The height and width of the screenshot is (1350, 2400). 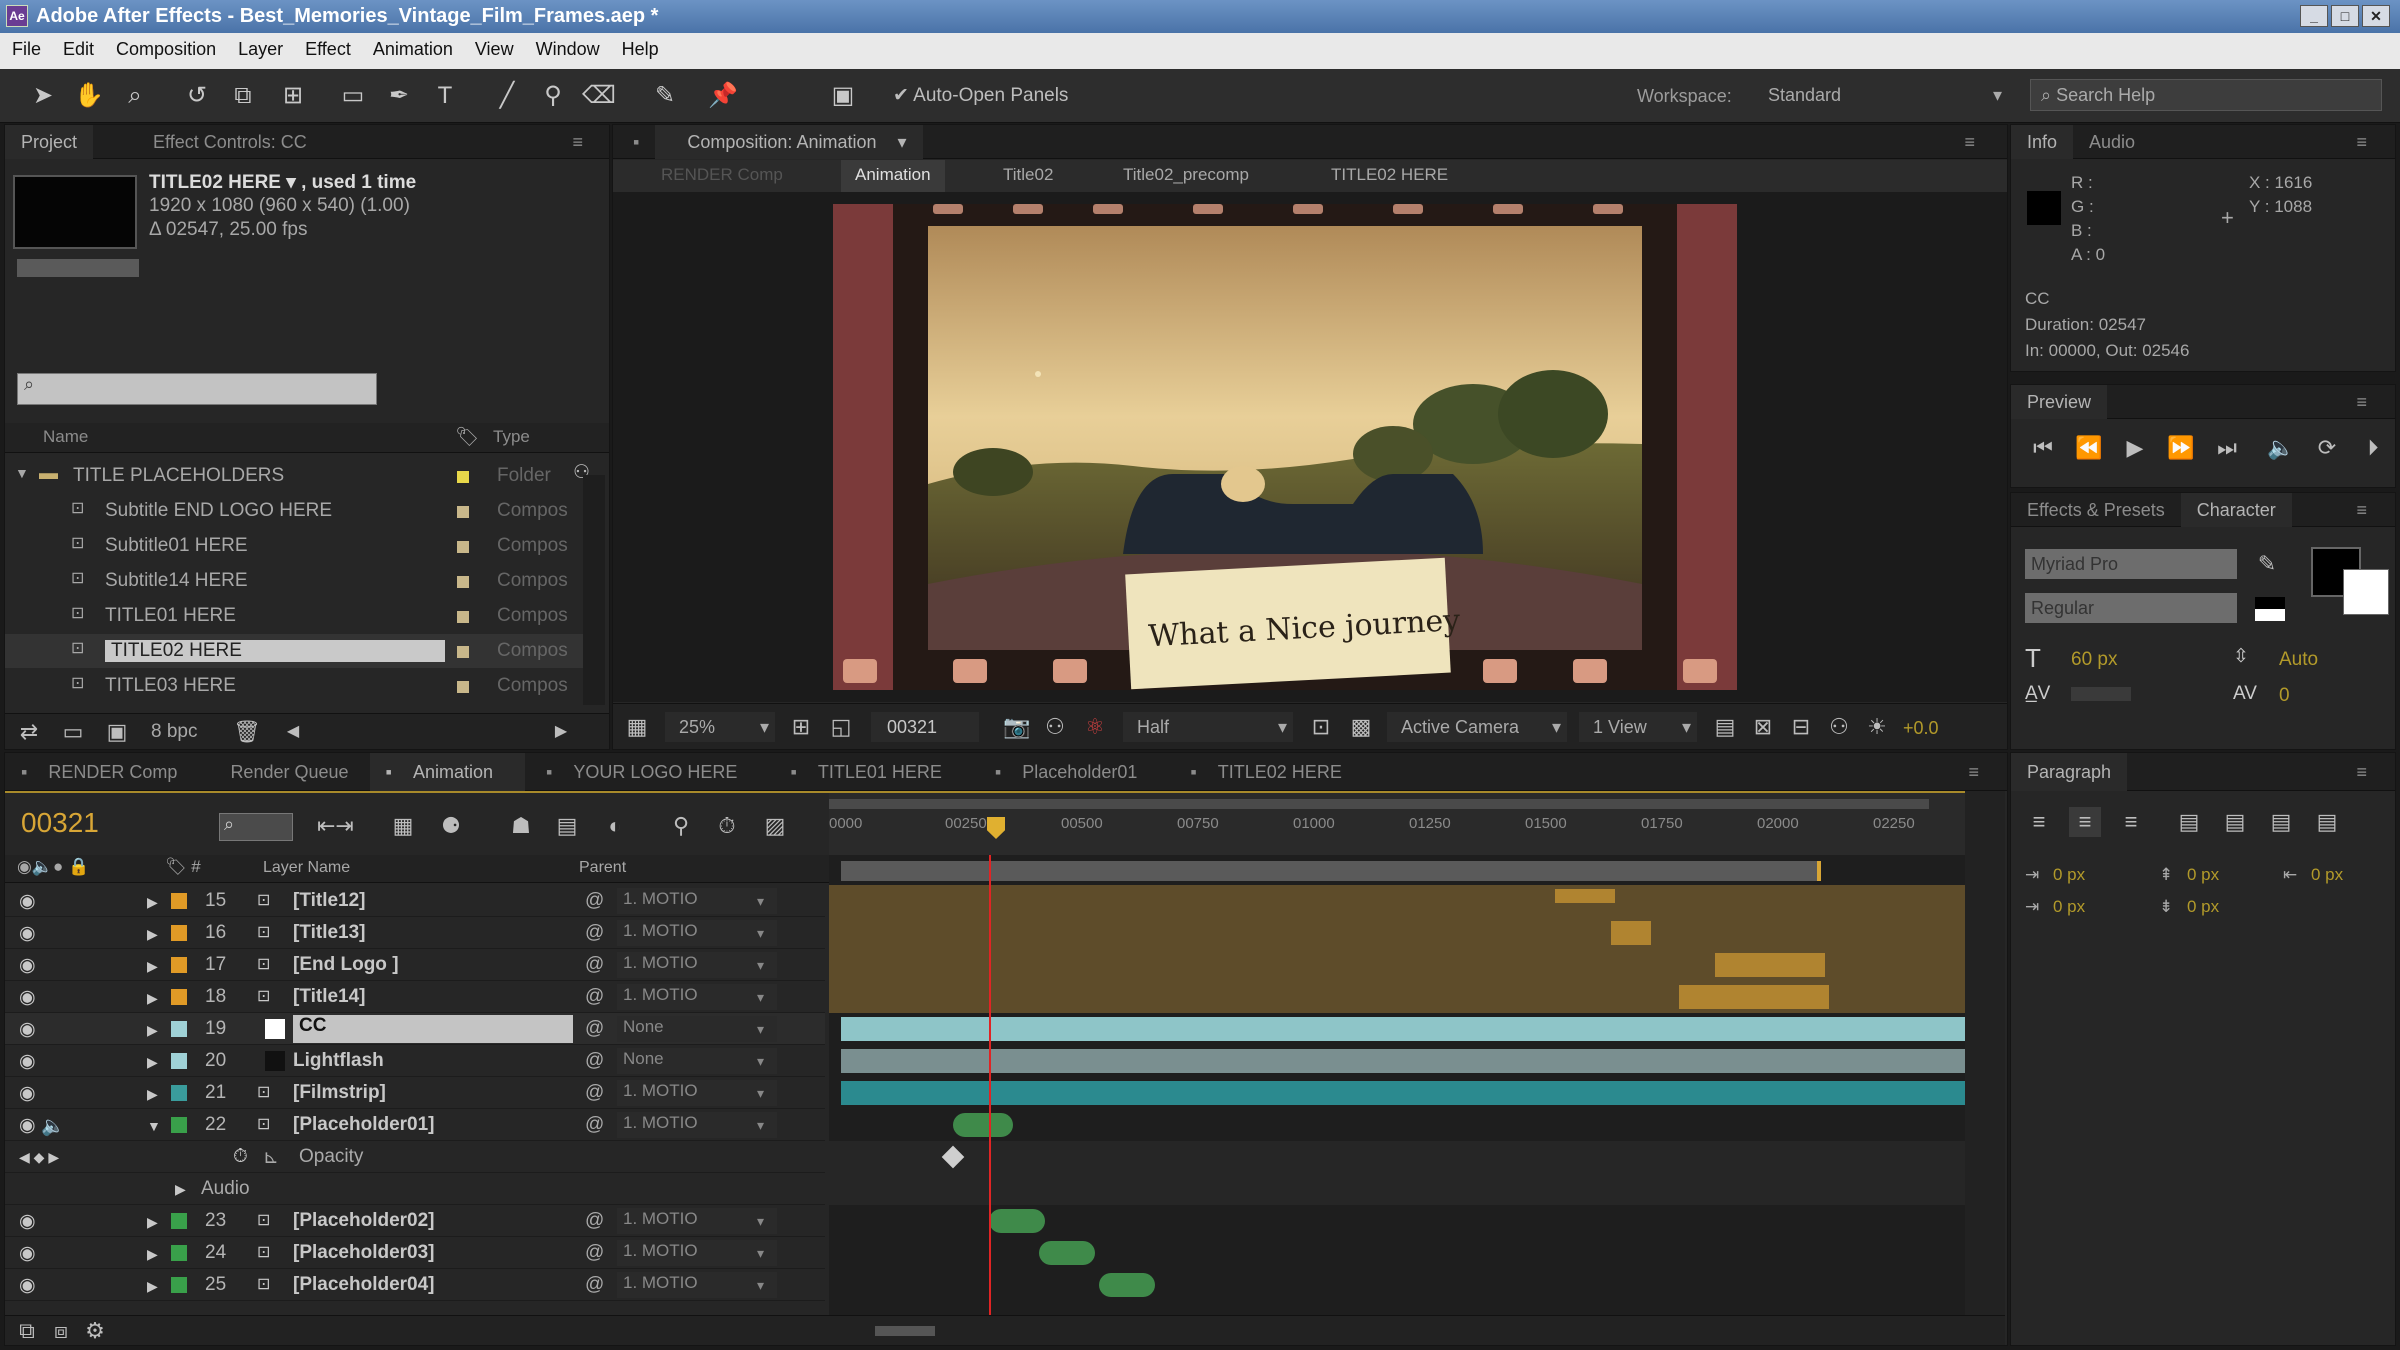 I want to click on camera-view-select: Active Camera ▾, so click(x=1477, y=727).